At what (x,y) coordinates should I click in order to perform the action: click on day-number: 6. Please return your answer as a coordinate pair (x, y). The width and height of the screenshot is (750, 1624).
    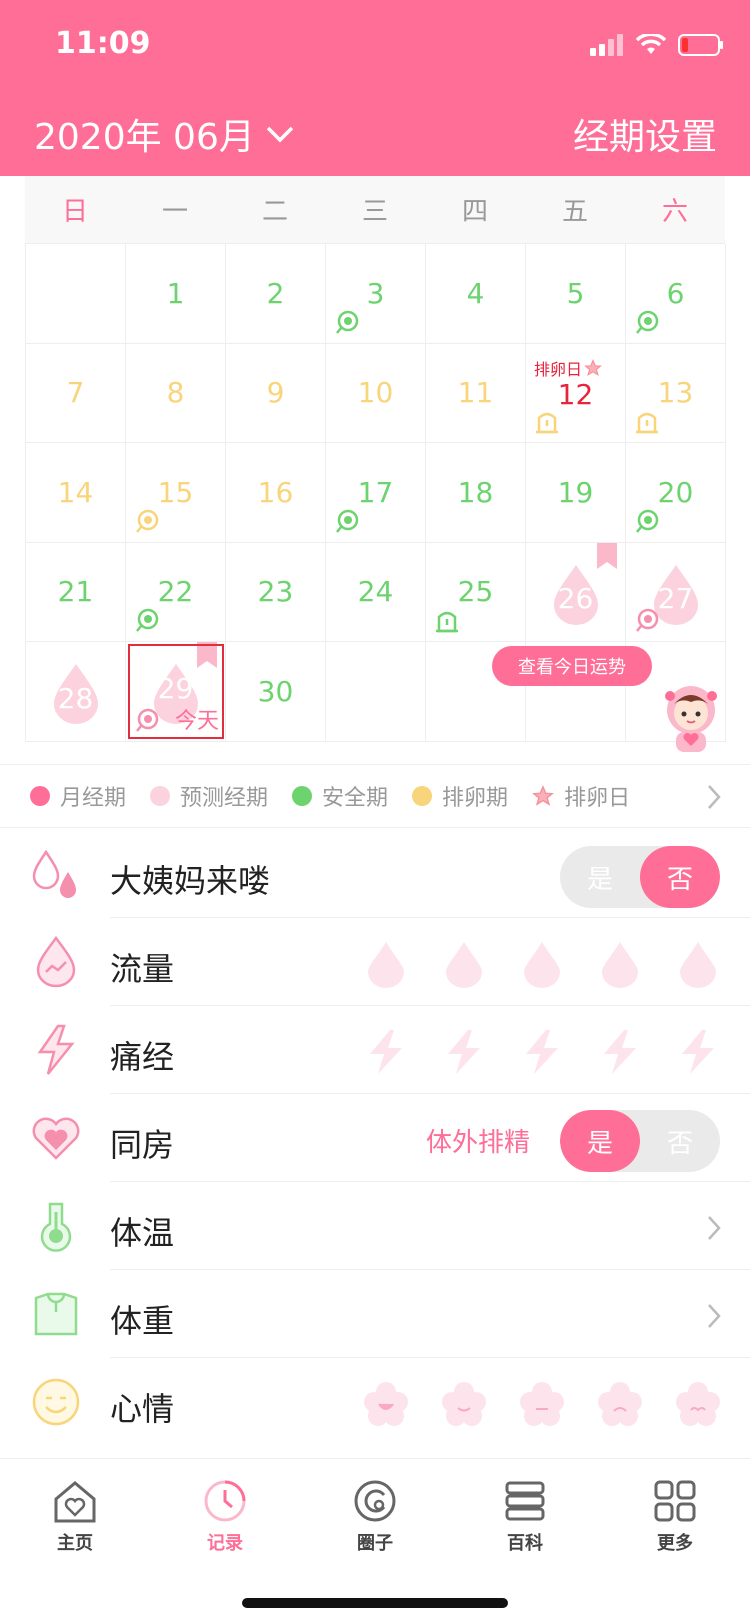
    Looking at the image, I should click on (675, 293).